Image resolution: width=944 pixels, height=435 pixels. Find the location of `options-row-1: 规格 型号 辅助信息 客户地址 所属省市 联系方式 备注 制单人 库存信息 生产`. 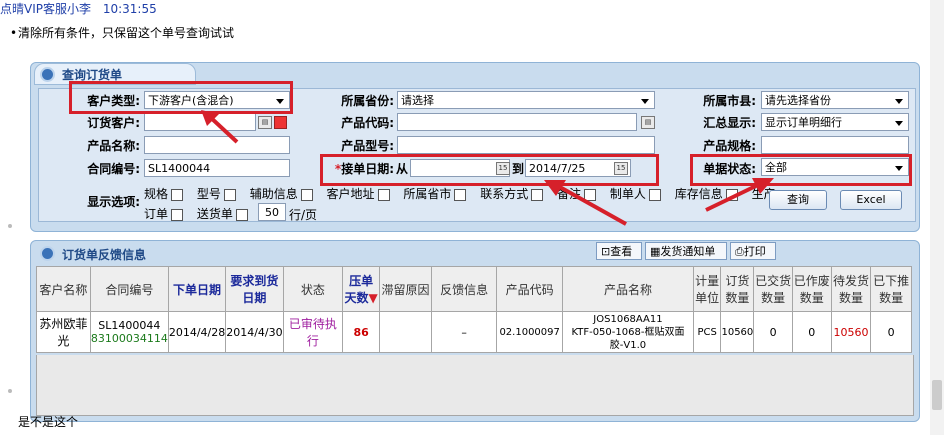

options-row-1: 规格 型号 辅助信息 客户地址 所属省市 联系方式 备注 制单人 库存信息 生产 is located at coordinates (460, 193).